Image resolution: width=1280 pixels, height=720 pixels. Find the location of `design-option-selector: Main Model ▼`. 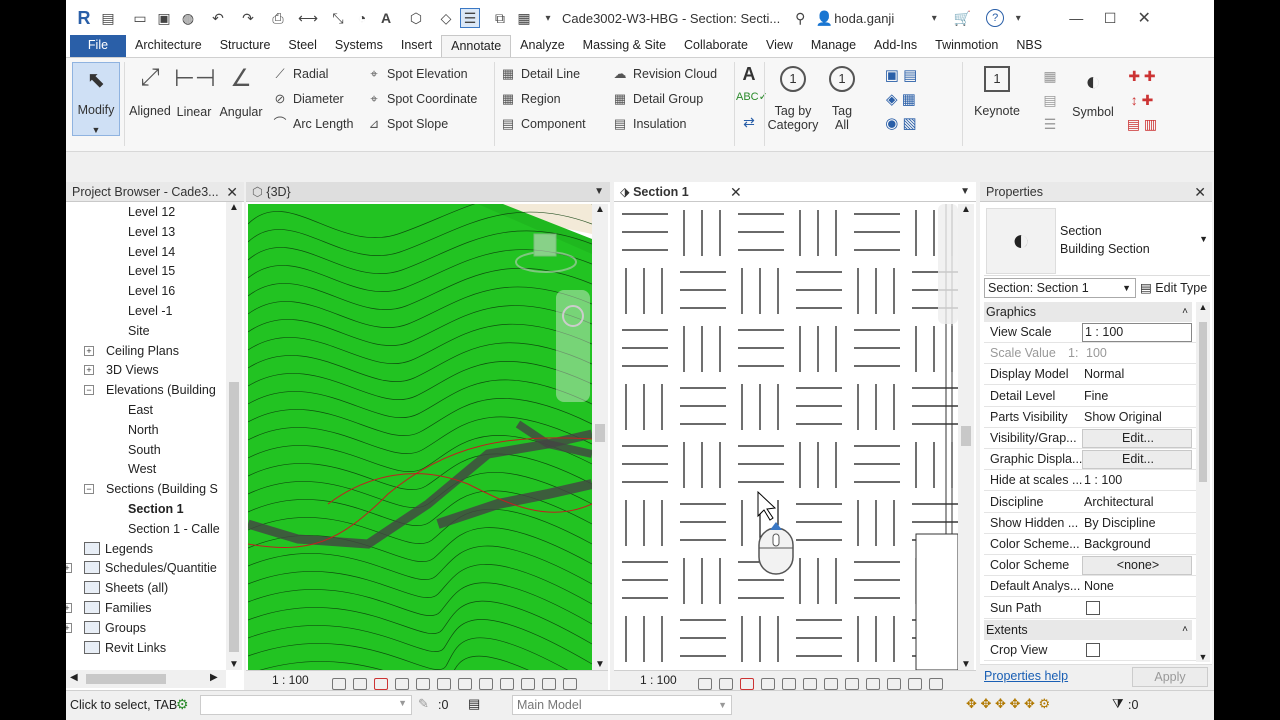

design-option-selector: Main Model ▼ is located at coordinates (622, 705).